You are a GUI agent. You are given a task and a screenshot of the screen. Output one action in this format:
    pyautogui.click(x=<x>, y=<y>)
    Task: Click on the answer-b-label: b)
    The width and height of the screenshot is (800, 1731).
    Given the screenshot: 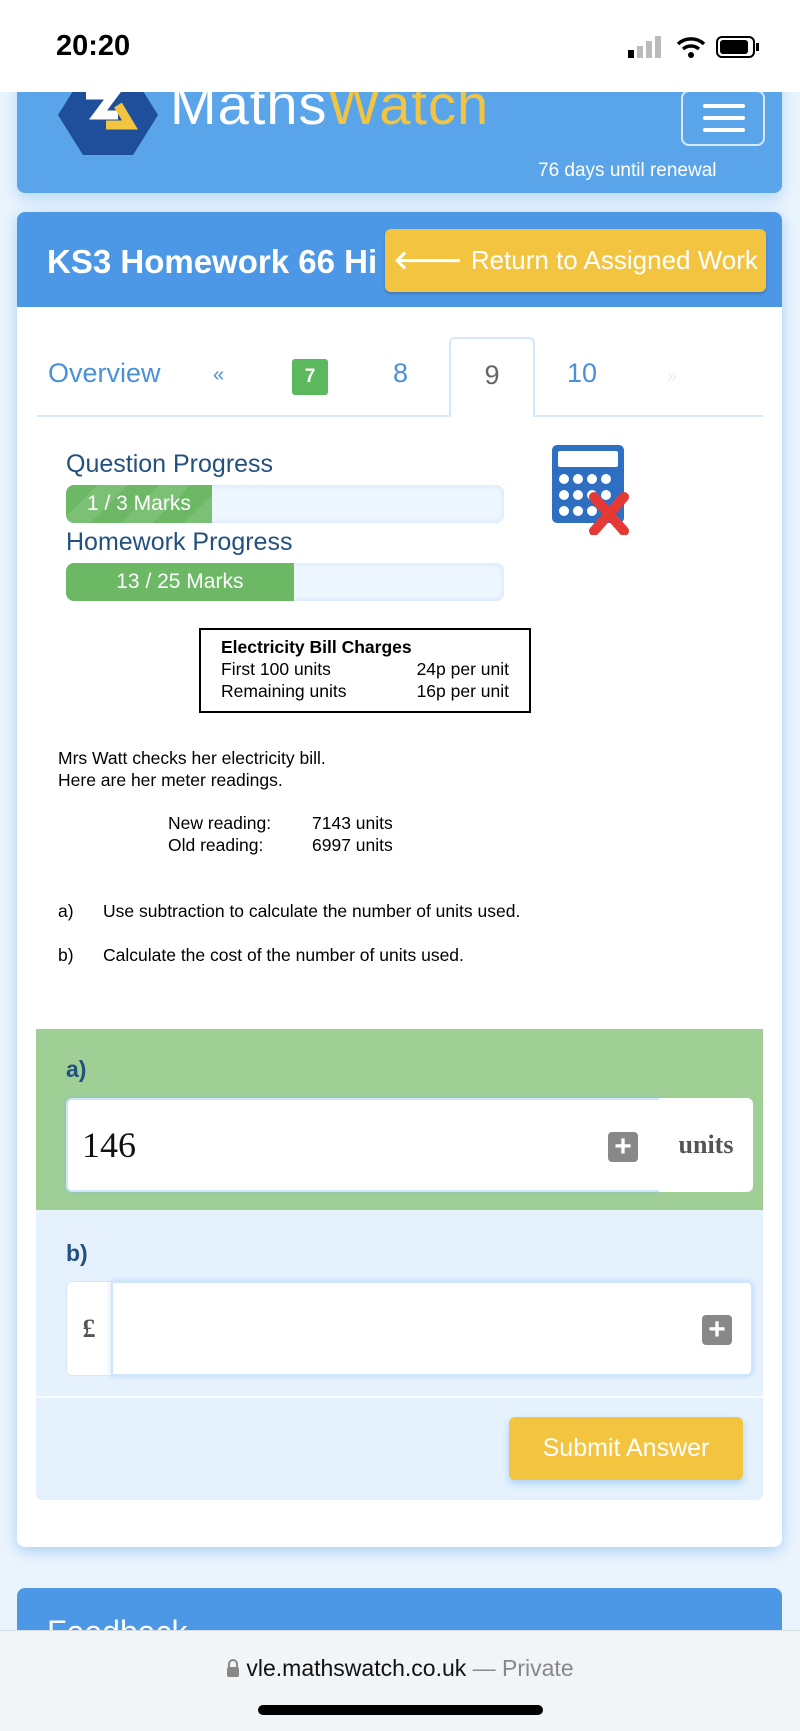 What is the action you would take?
    pyautogui.click(x=77, y=1253)
    